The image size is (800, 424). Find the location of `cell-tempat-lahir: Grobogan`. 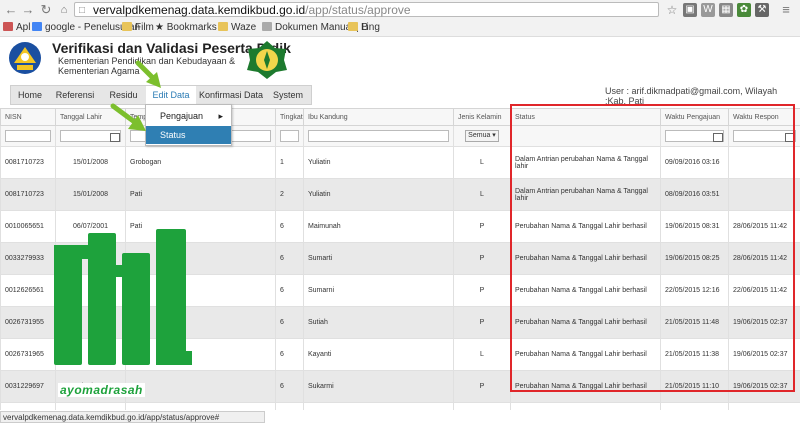

cell-tempat-lahir: Grobogan is located at coordinates (201, 163).